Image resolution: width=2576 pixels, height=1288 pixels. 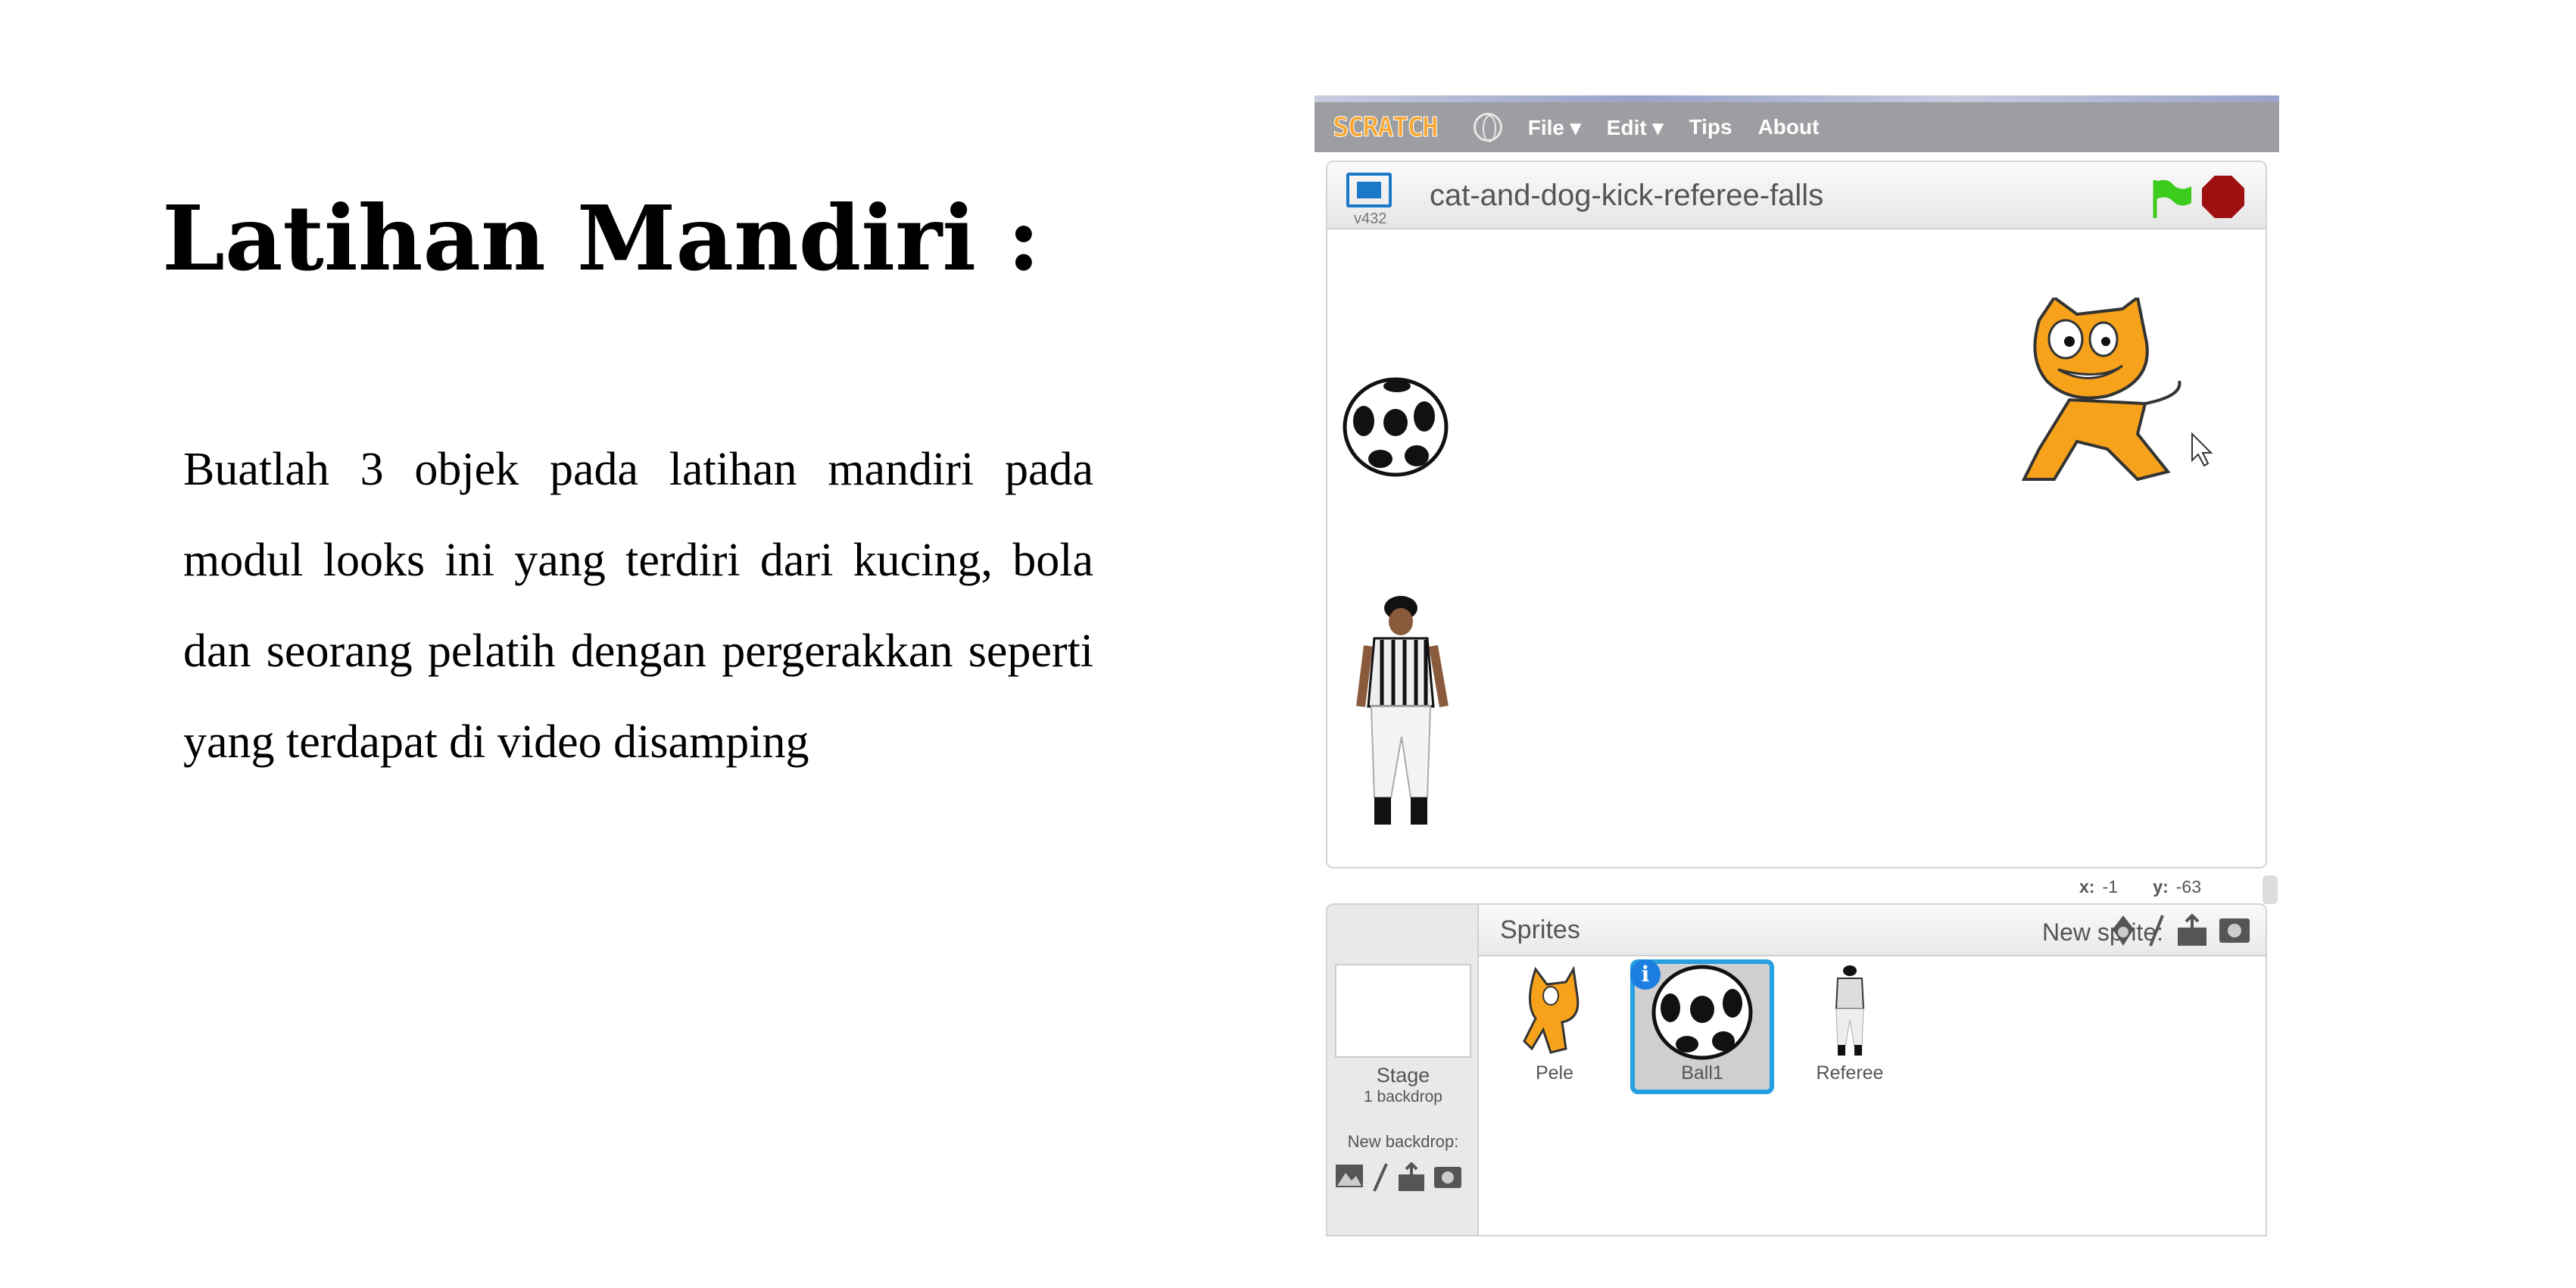 I want to click on ball-thumbnail, so click(x=1702, y=1012).